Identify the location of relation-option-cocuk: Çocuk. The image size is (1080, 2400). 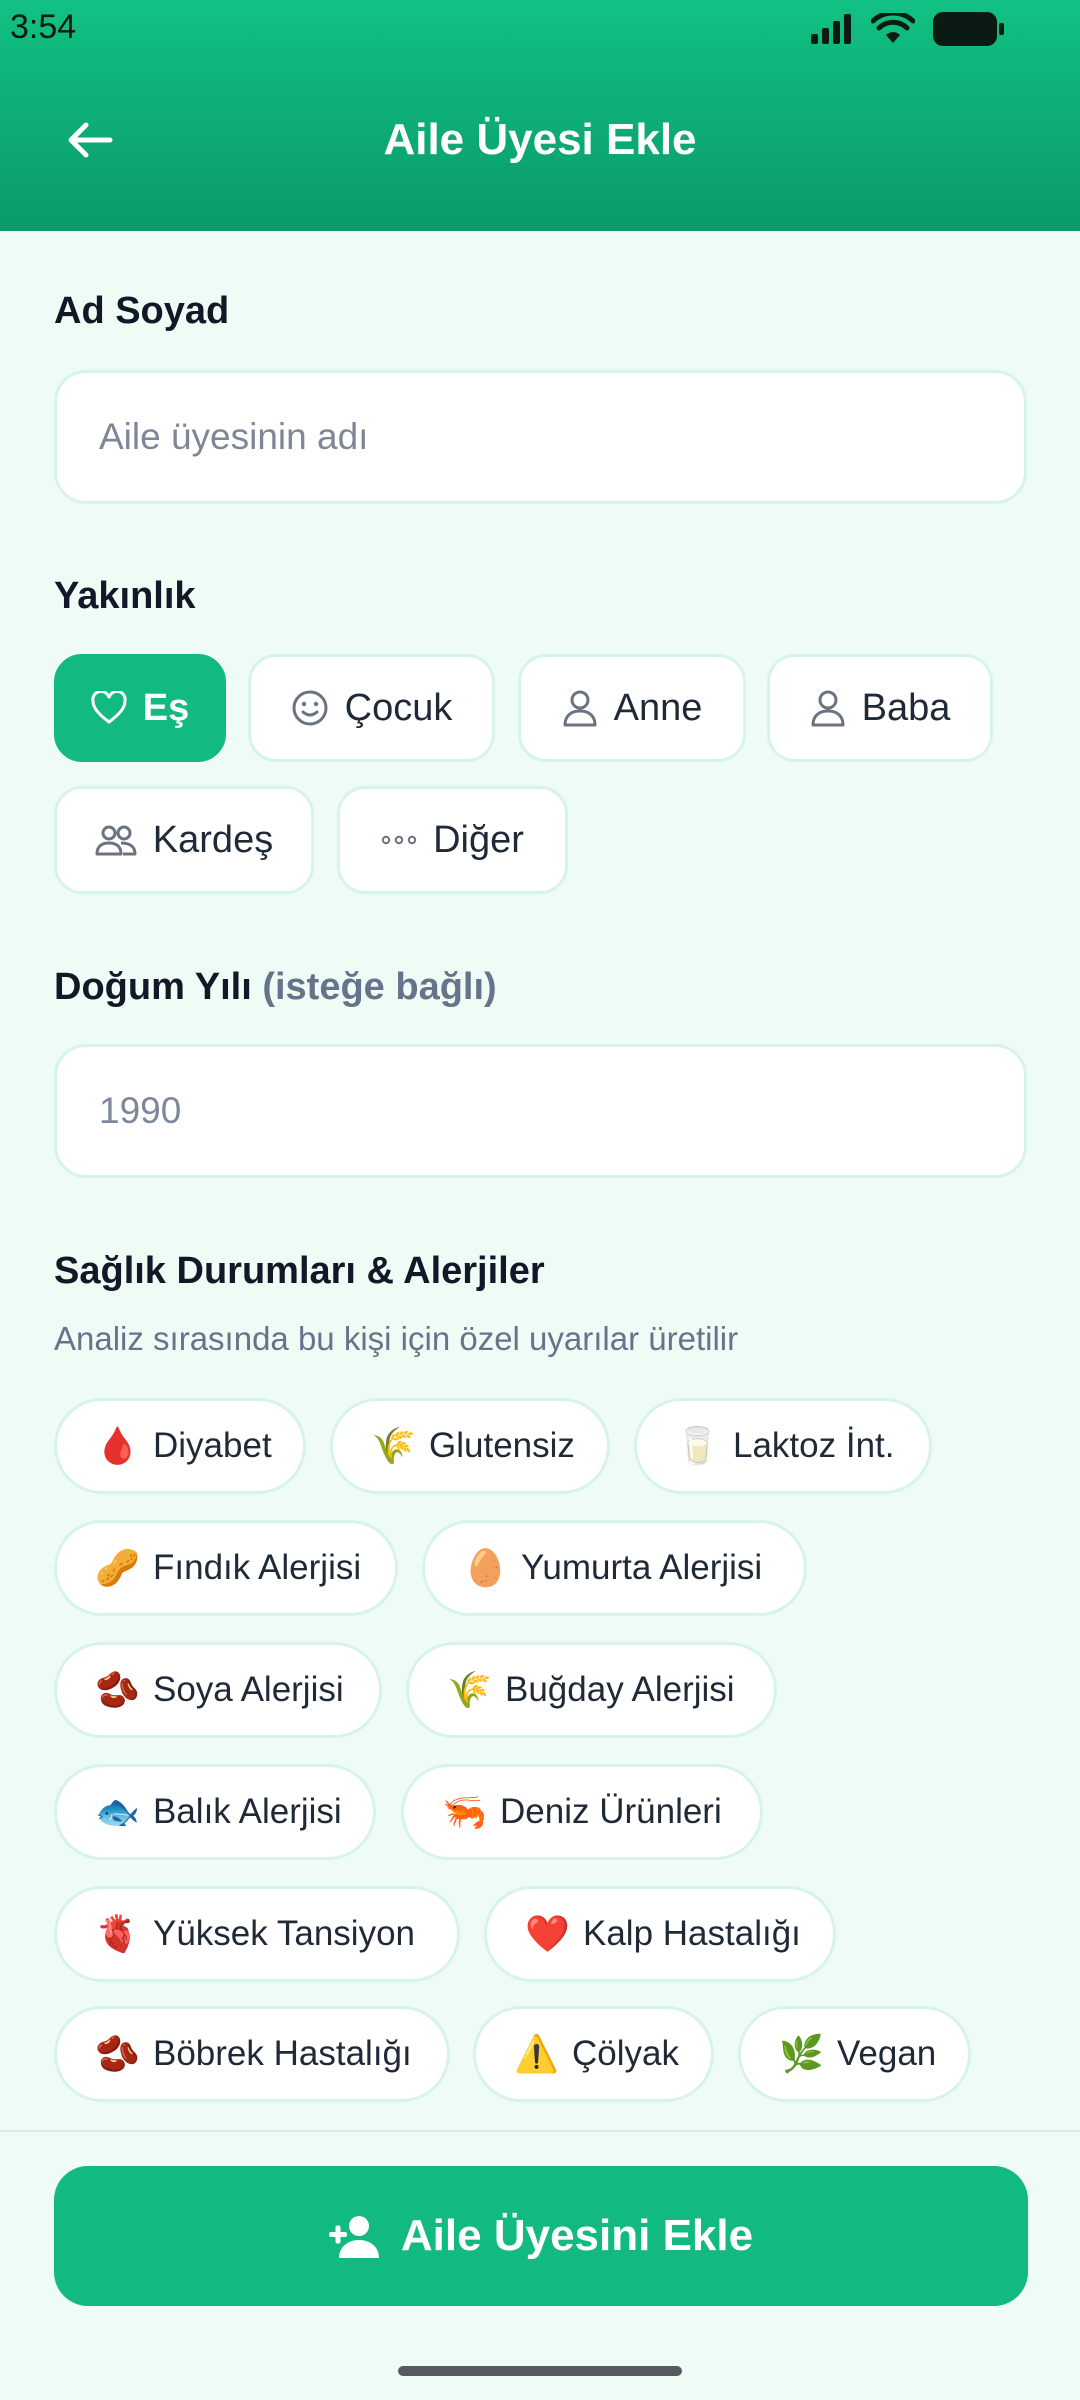
(371, 708).